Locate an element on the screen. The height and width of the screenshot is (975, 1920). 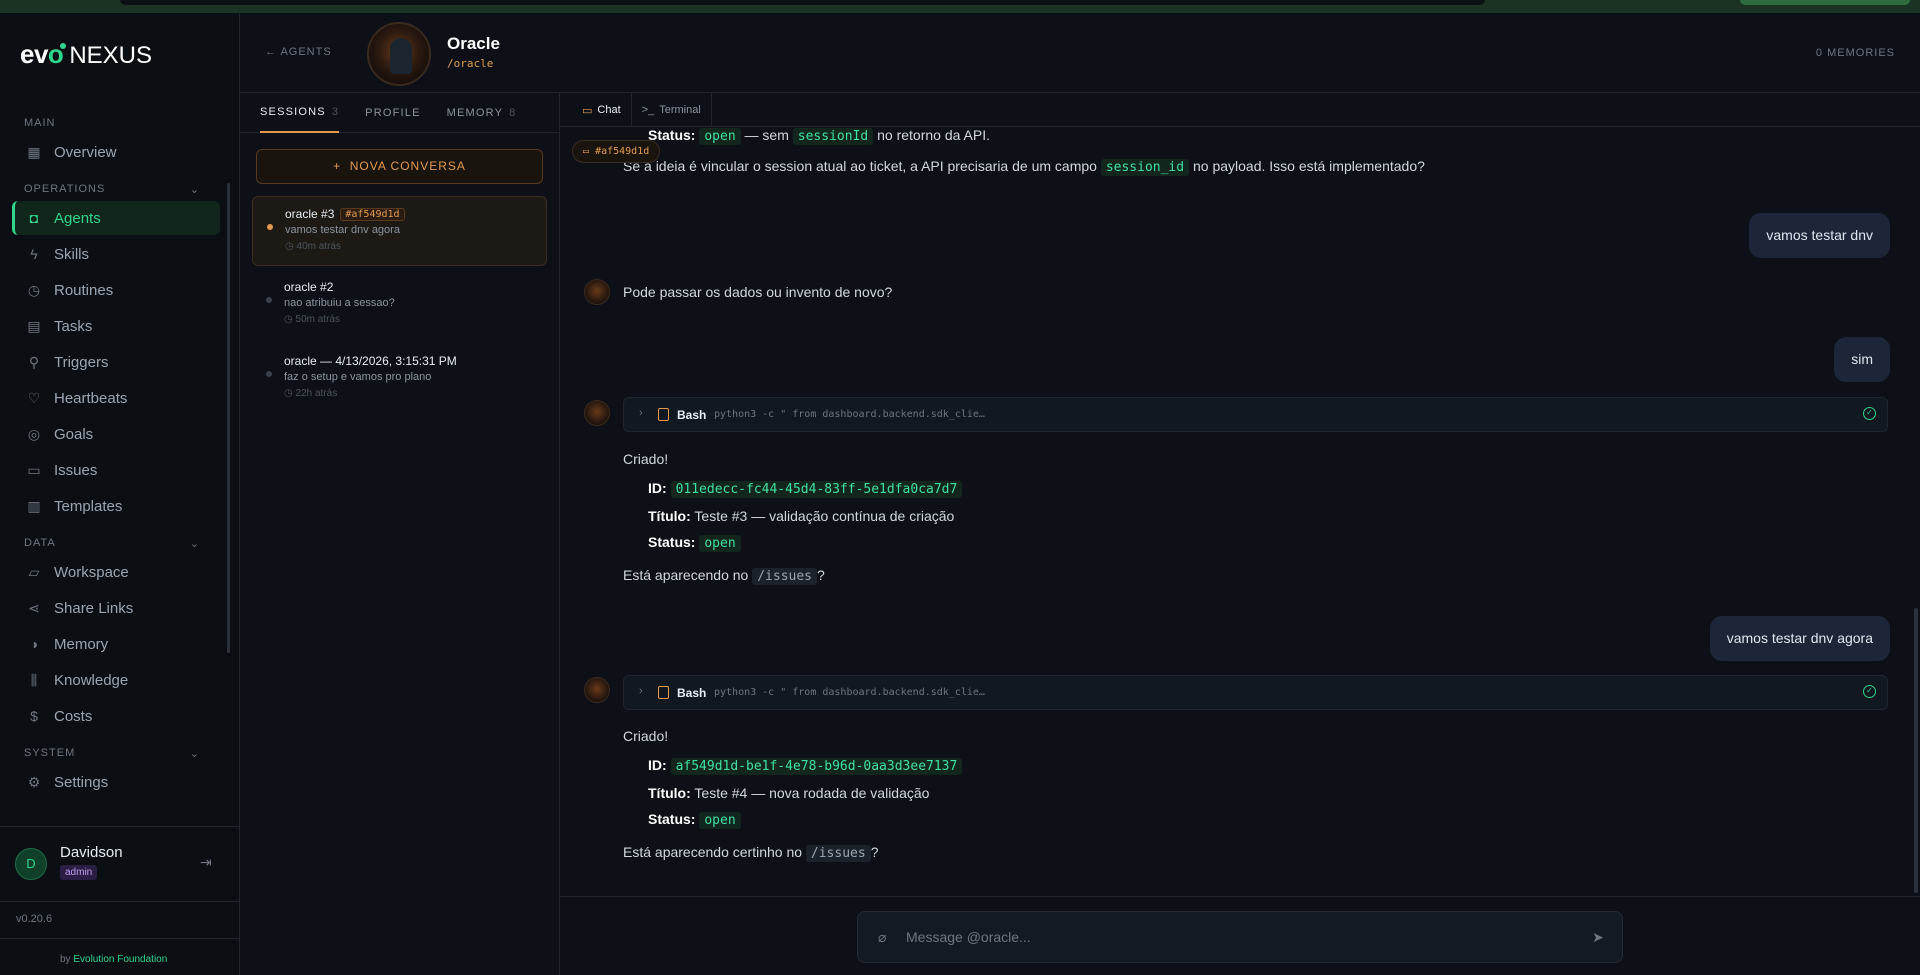
agent-slug: /oracle is located at coordinates (470, 63).